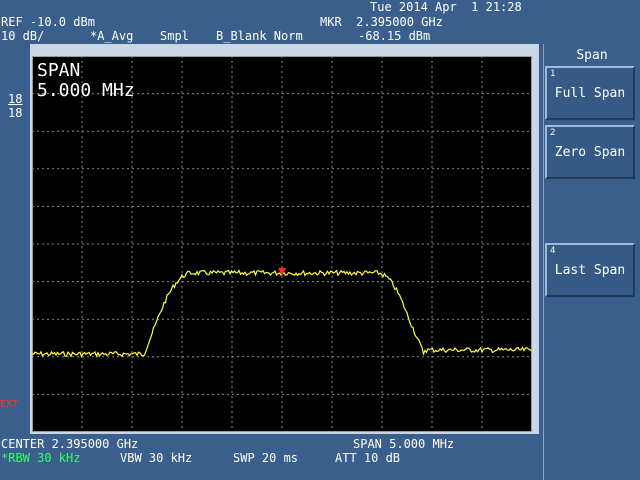 The height and width of the screenshot is (480, 640). Describe the element at coordinates (23, 36) in the screenshot. I see `scale-per-division: 10 dB/` at that location.